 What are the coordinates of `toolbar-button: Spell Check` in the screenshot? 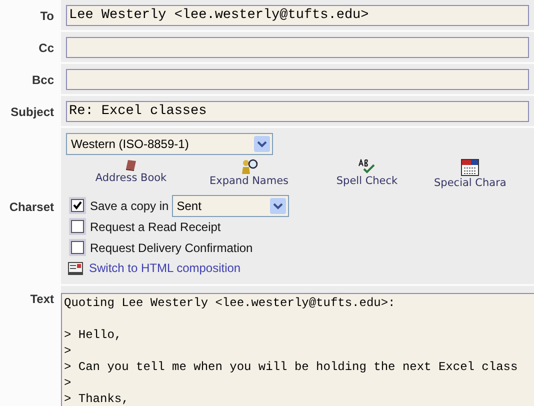 It's located at (367, 174).